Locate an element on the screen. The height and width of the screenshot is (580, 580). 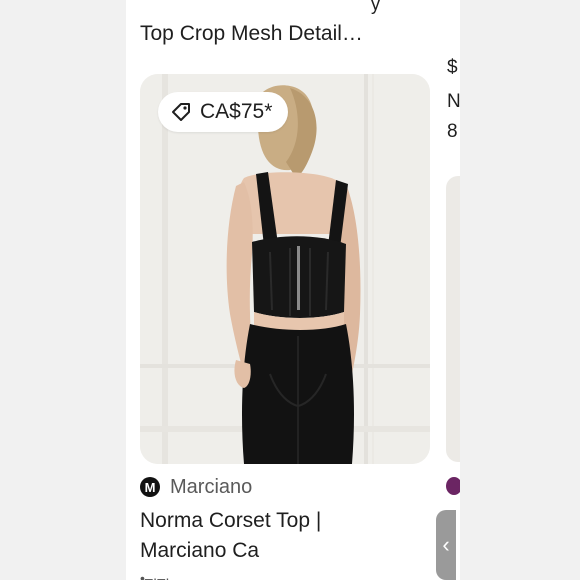
price-chip: CA$75* is located at coordinates (223, 112).